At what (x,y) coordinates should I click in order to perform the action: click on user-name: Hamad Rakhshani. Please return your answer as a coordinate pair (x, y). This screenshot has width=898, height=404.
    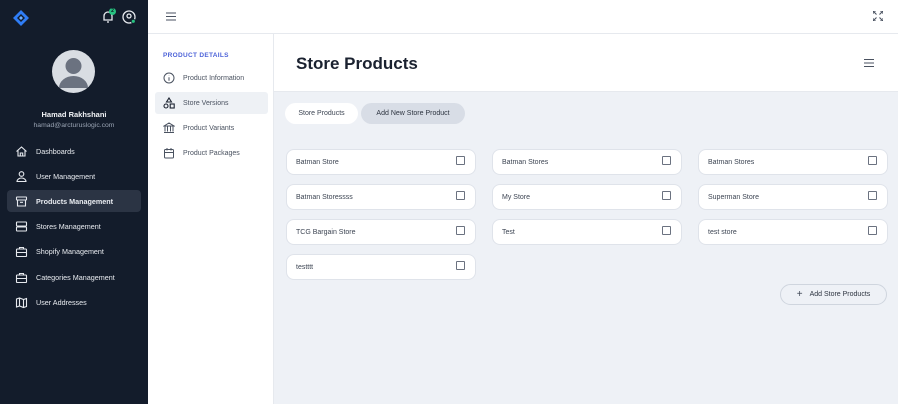
    Looking at the image, I should click on (74, 114).